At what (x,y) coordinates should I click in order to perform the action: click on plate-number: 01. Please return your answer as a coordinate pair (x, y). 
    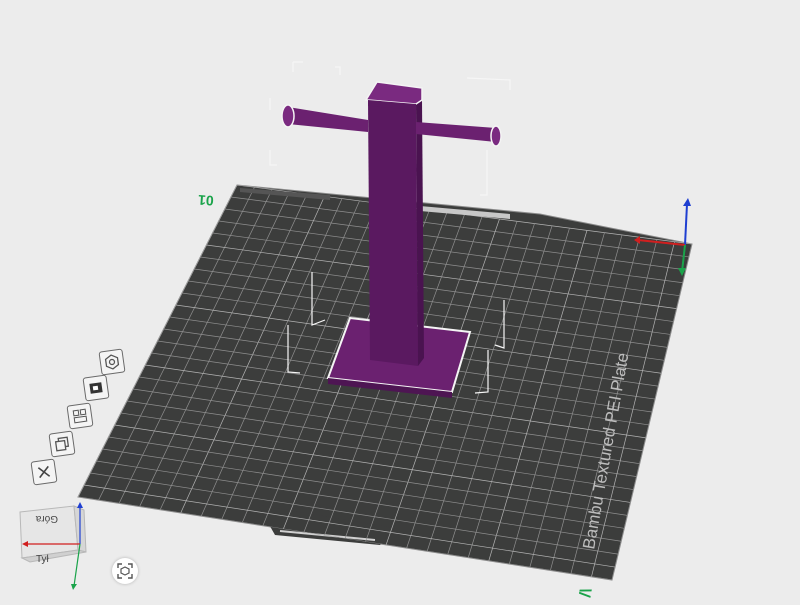
    Looking at the image, I should click on (205, 200).